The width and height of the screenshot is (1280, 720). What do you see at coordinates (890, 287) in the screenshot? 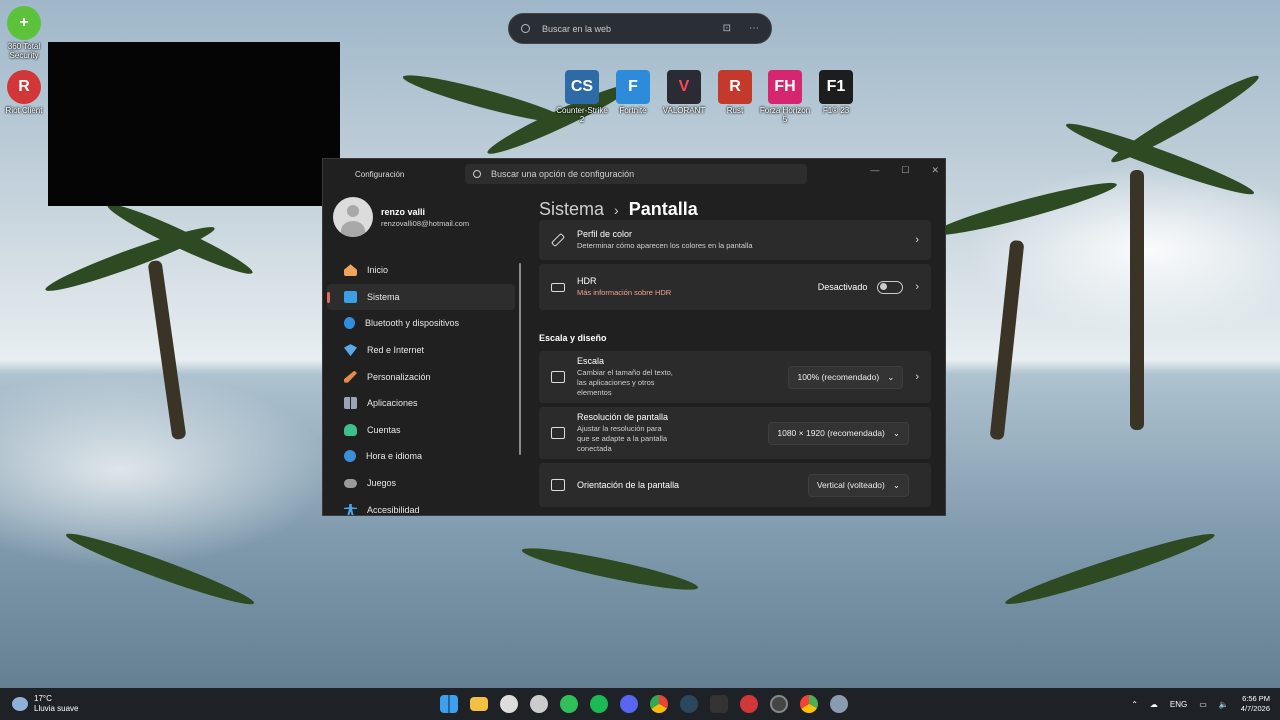
I see `hdr-toggle` at bounding box center [890, 287].